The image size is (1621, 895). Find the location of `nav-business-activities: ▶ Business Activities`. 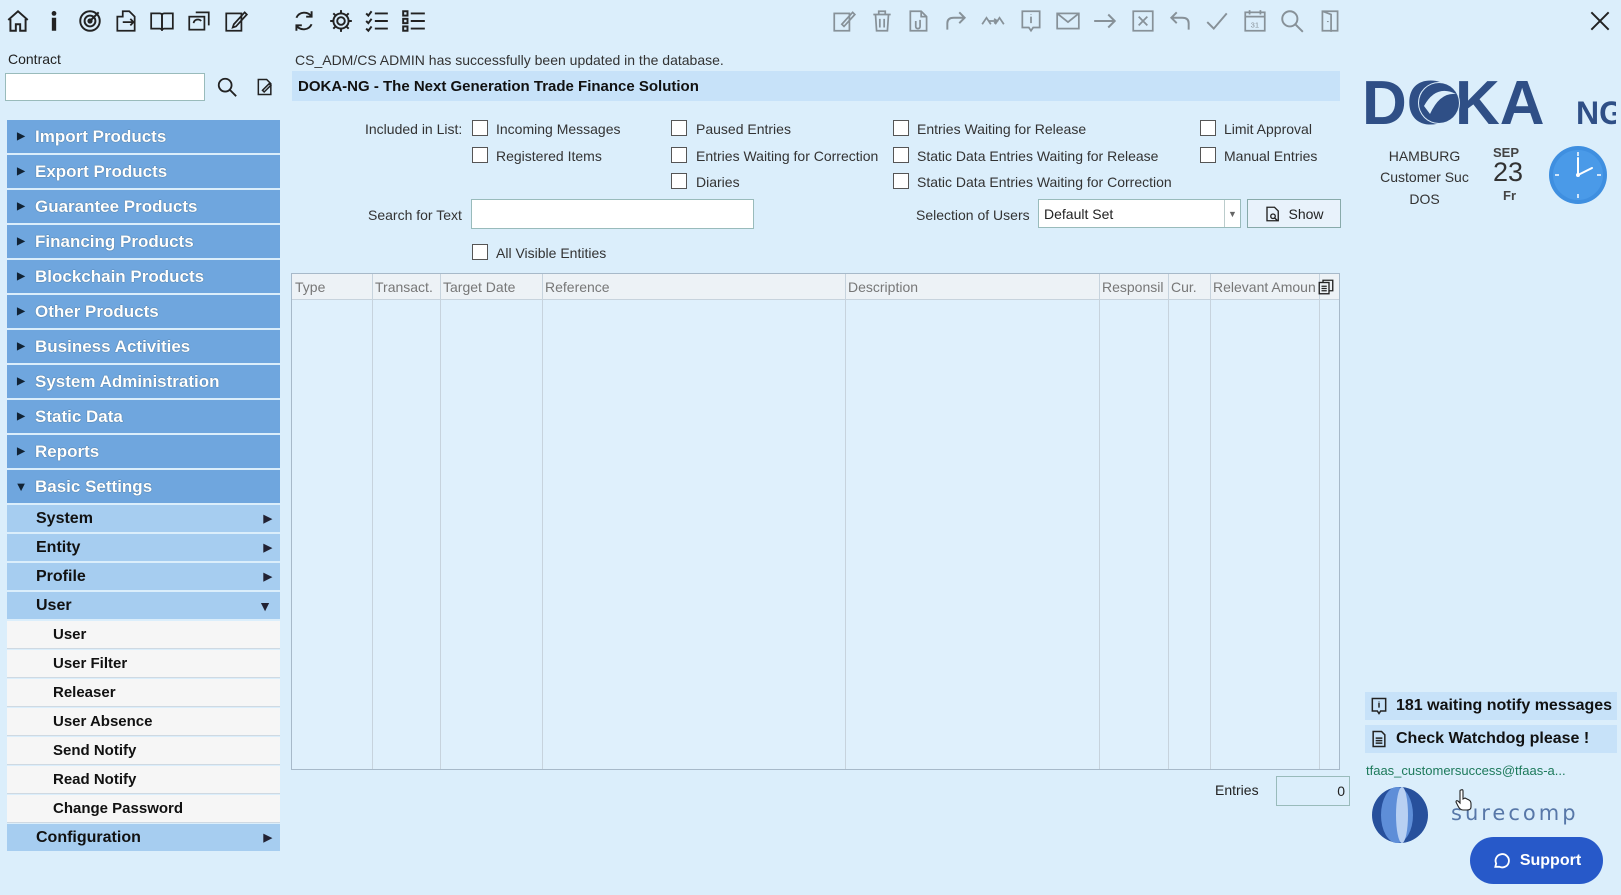

nav-business-activities: ▶ Business Activities is located at coordinates (143, 346).